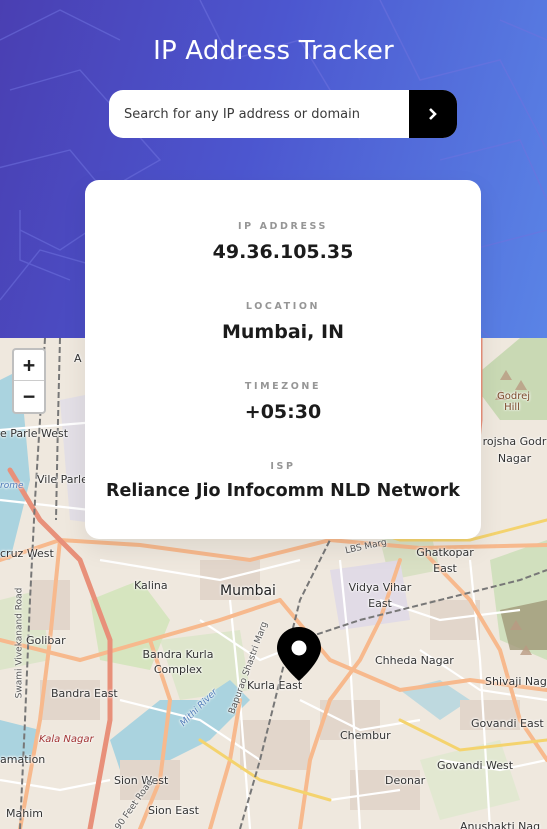 The width and height of the screenshot is (547, 829). Describe the element at coordinates (283, 412) in the screenshot. I see `timezone-value: +05:30` at that location.